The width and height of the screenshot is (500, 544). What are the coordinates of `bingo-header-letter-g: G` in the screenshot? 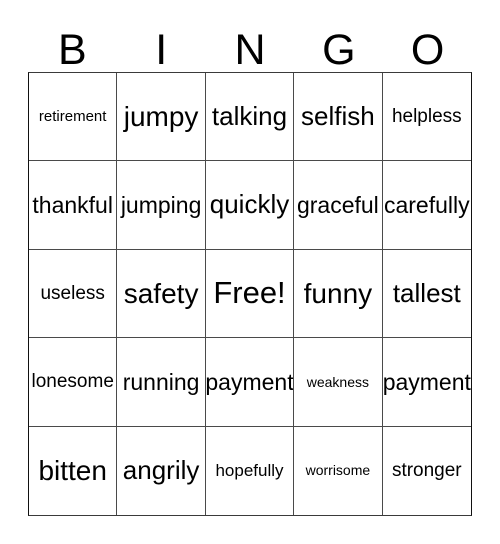 It's located at (339, 50).